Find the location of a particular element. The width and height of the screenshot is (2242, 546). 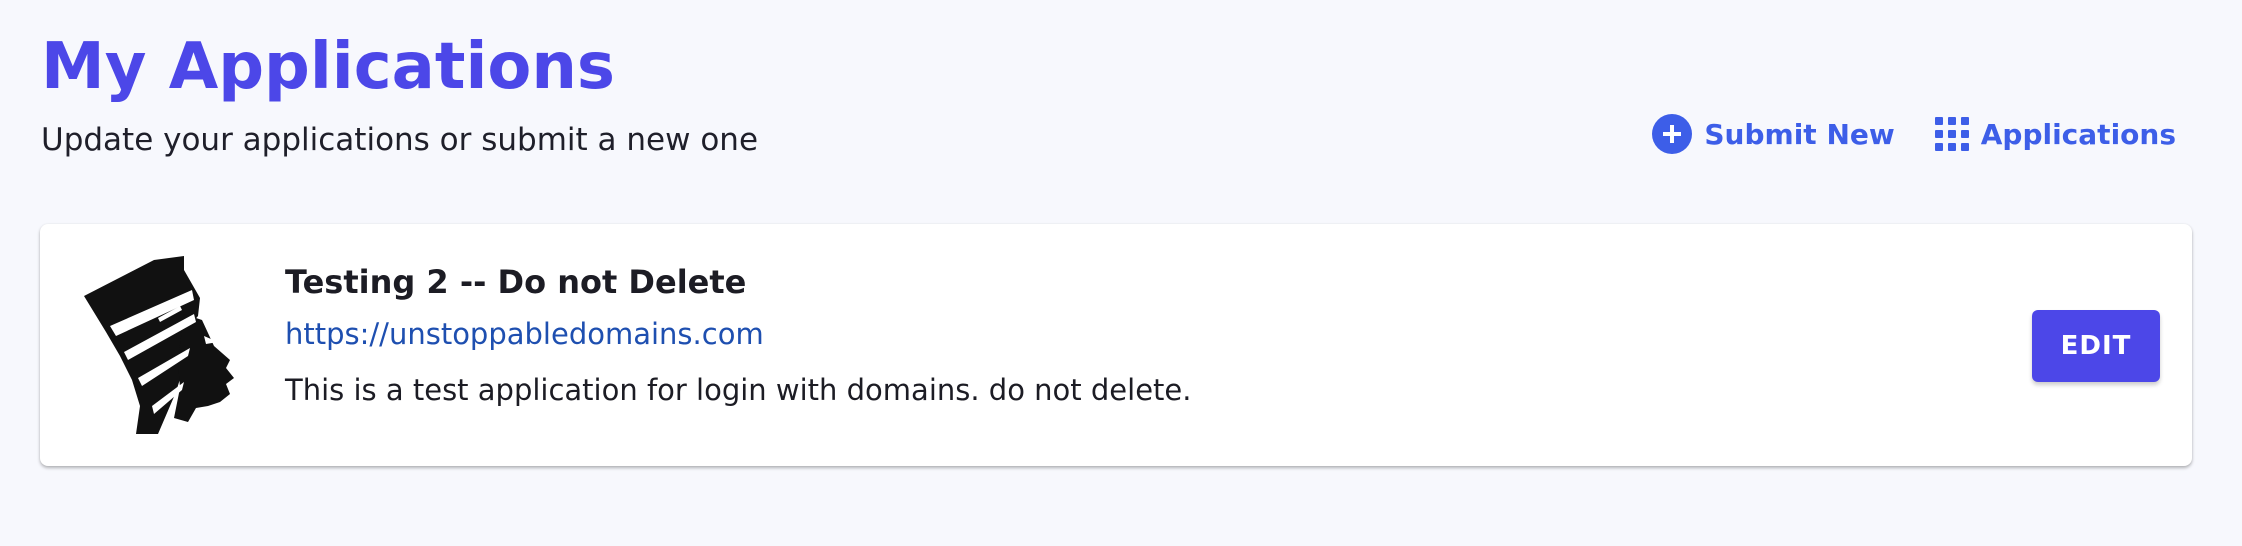

applications-button: Applications is located at coordinates (2055, 134).